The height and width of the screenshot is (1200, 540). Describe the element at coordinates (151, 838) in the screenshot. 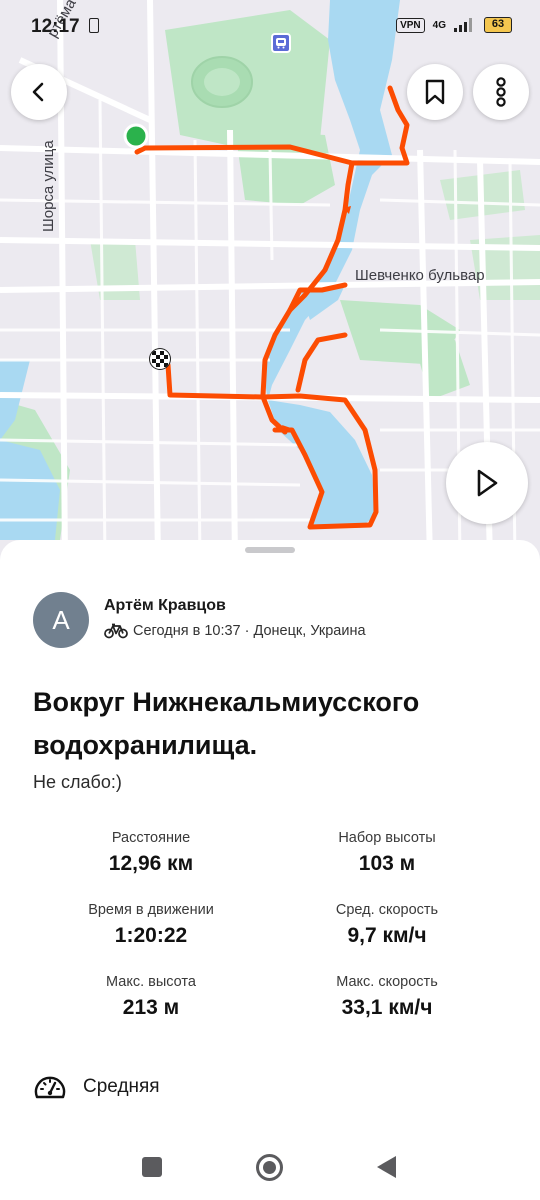

I see `stat-label: Расстояние` at that location.